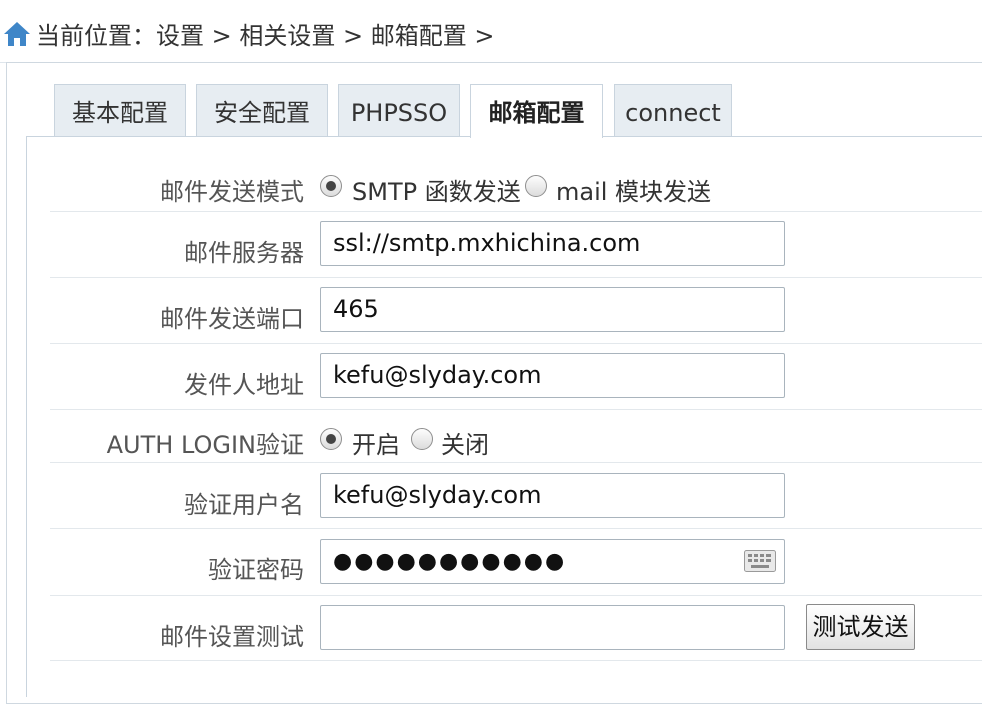 The image size is (982, 704). I want to click on port-label: 邮件发送端口, so click(232, 319).